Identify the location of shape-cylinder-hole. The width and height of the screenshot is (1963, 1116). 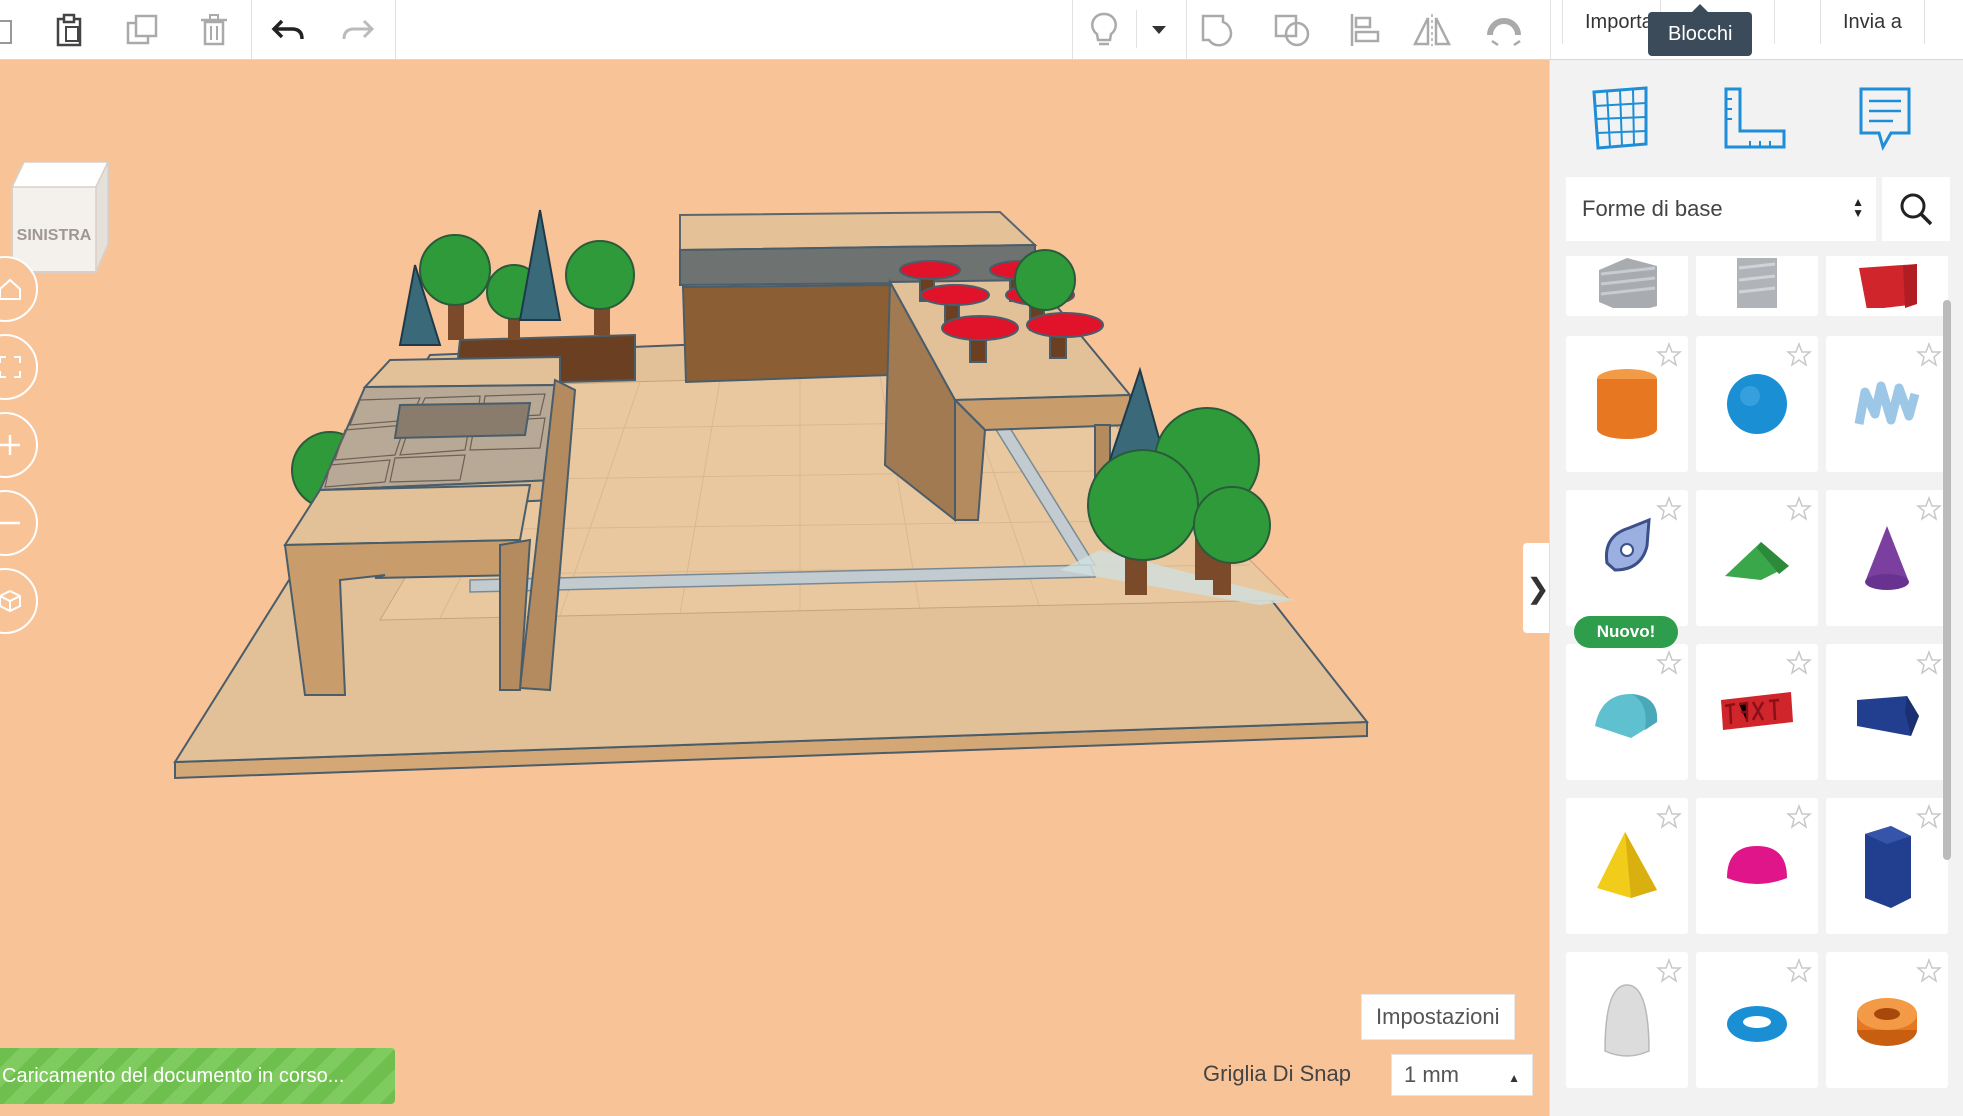
(1757, 286).